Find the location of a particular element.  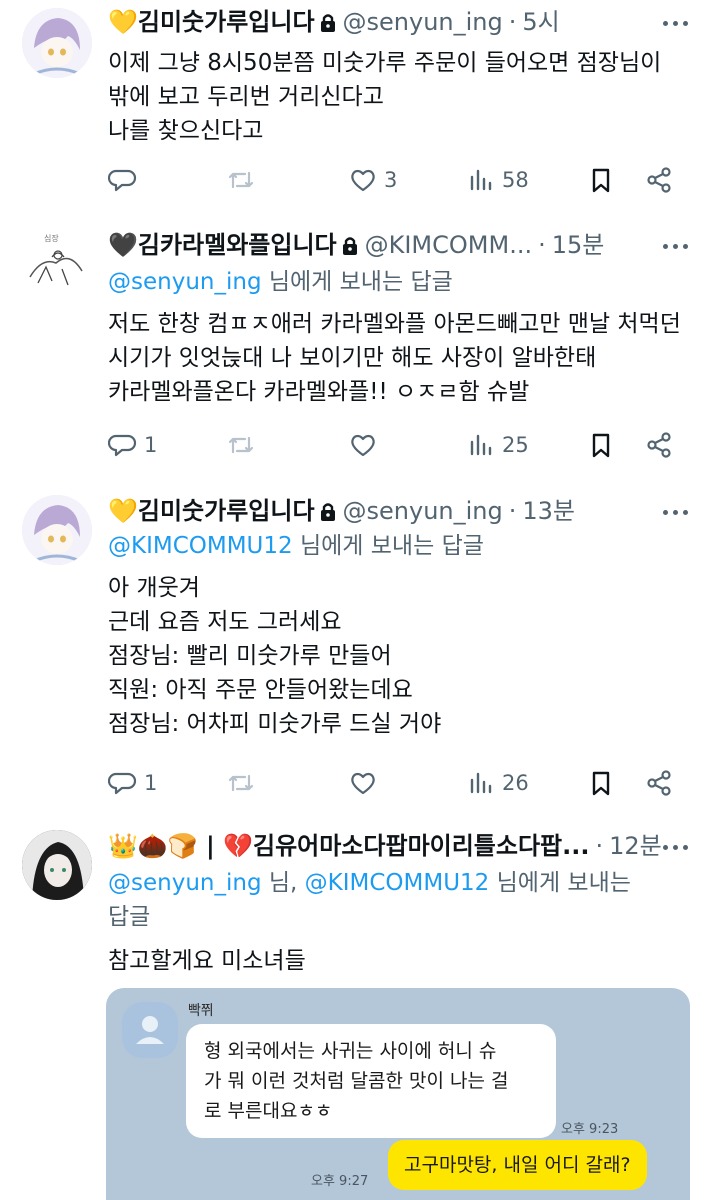

reply-label: 님에게 보내는 답글 is located at coordinates (357, 282).